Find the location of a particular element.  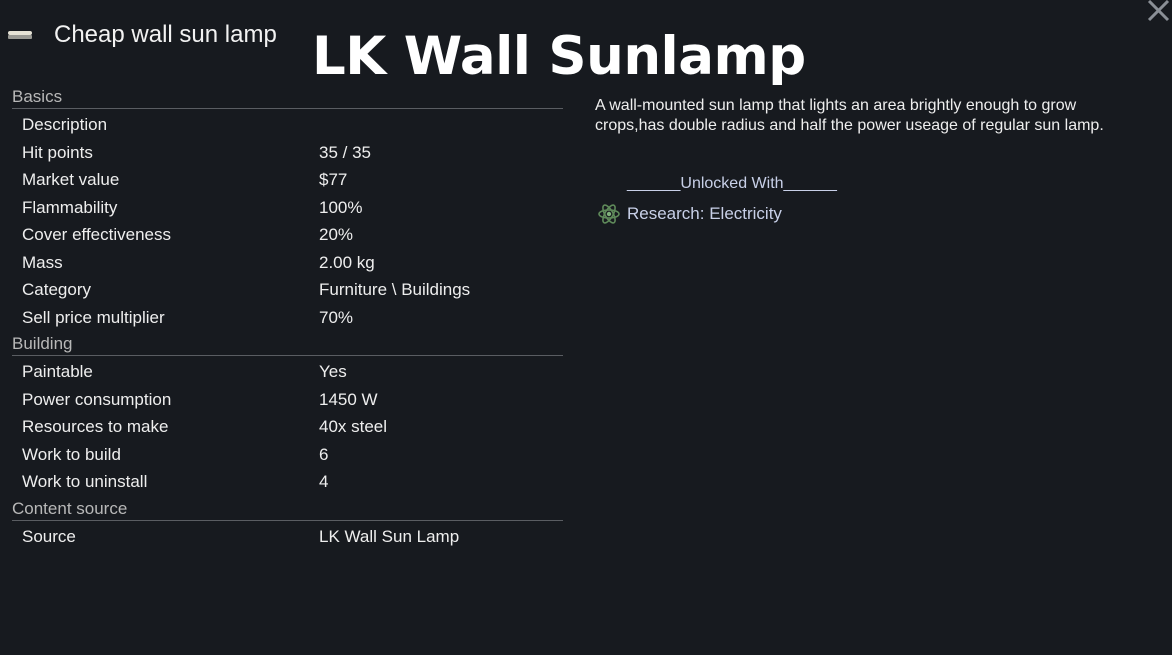

stat-label: Hit points is located at coordinates (57, 152).